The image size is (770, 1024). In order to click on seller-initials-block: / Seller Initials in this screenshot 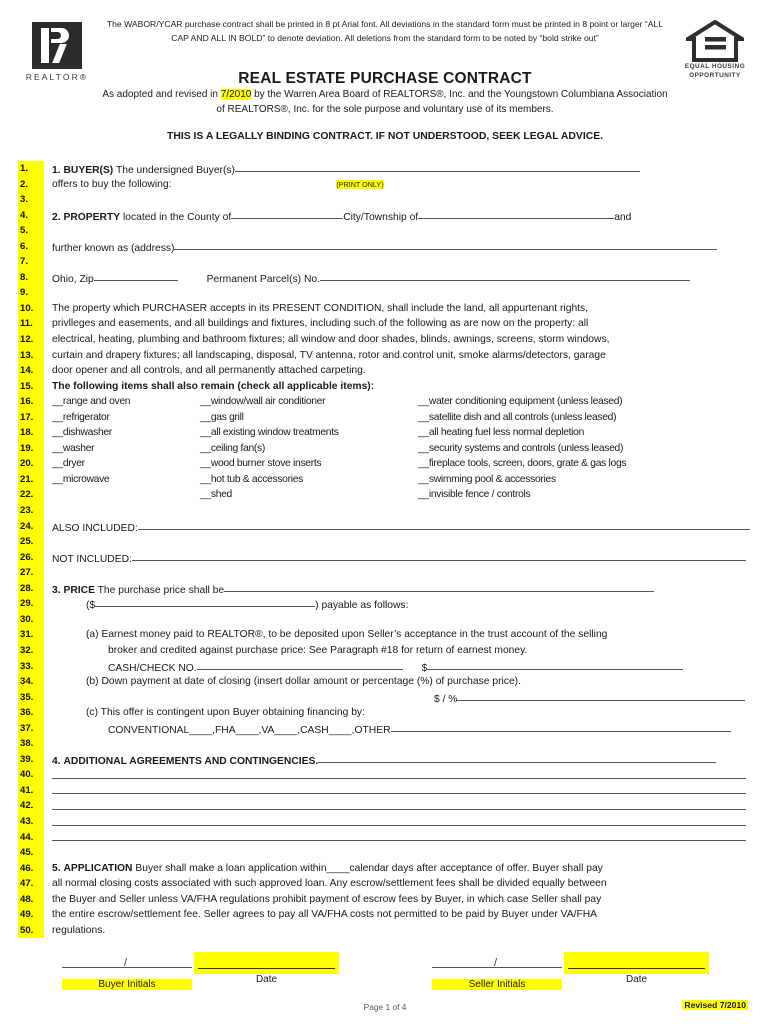, I will do `click(497, 972)`.